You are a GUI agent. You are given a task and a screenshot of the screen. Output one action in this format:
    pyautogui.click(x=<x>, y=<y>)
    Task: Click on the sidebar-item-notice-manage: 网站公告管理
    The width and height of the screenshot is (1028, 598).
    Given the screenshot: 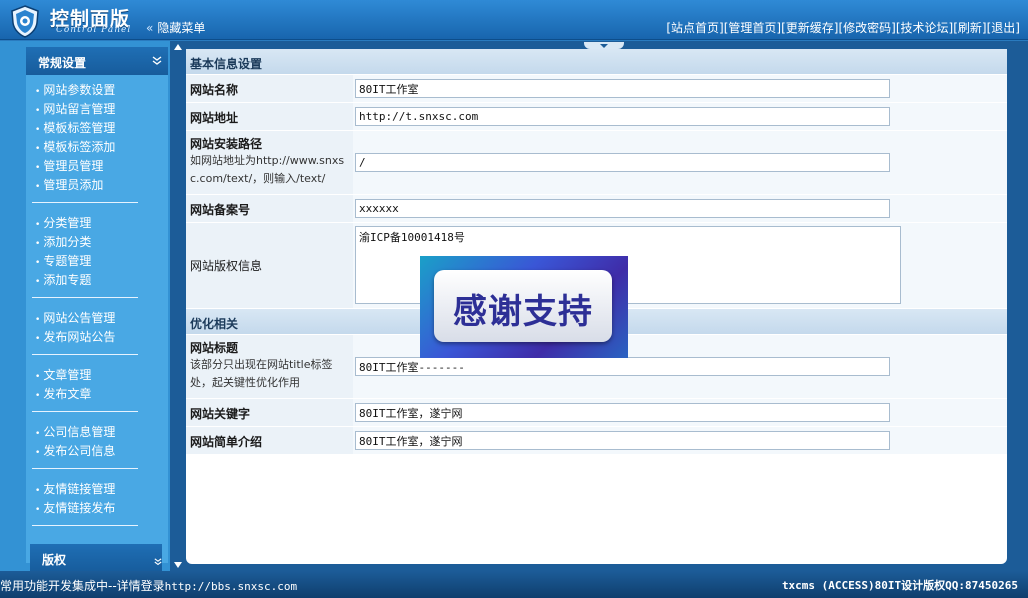 What is the action you would take?
    pyautogui.click(x=75, y=317)
    